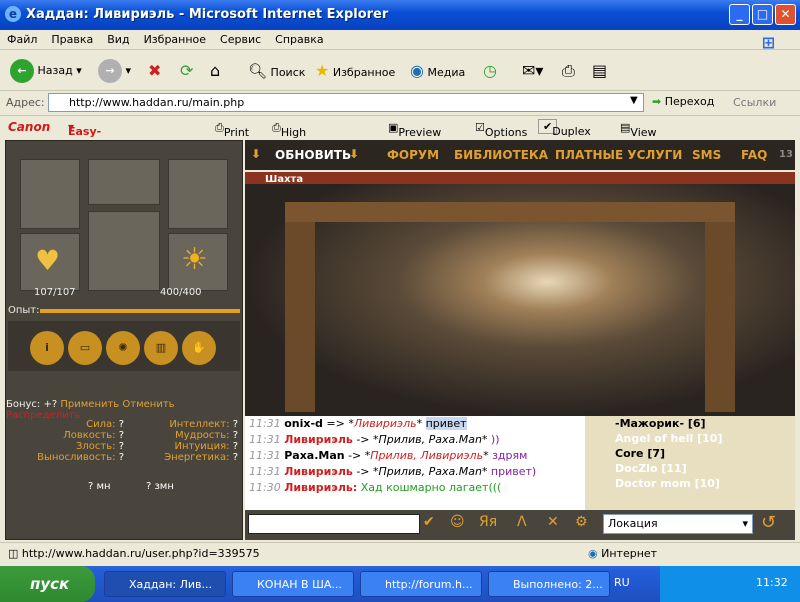 This screenshot has width=800, height=602. I want to click on refresh-arrow-icon: ⬇, so click(256, 154).